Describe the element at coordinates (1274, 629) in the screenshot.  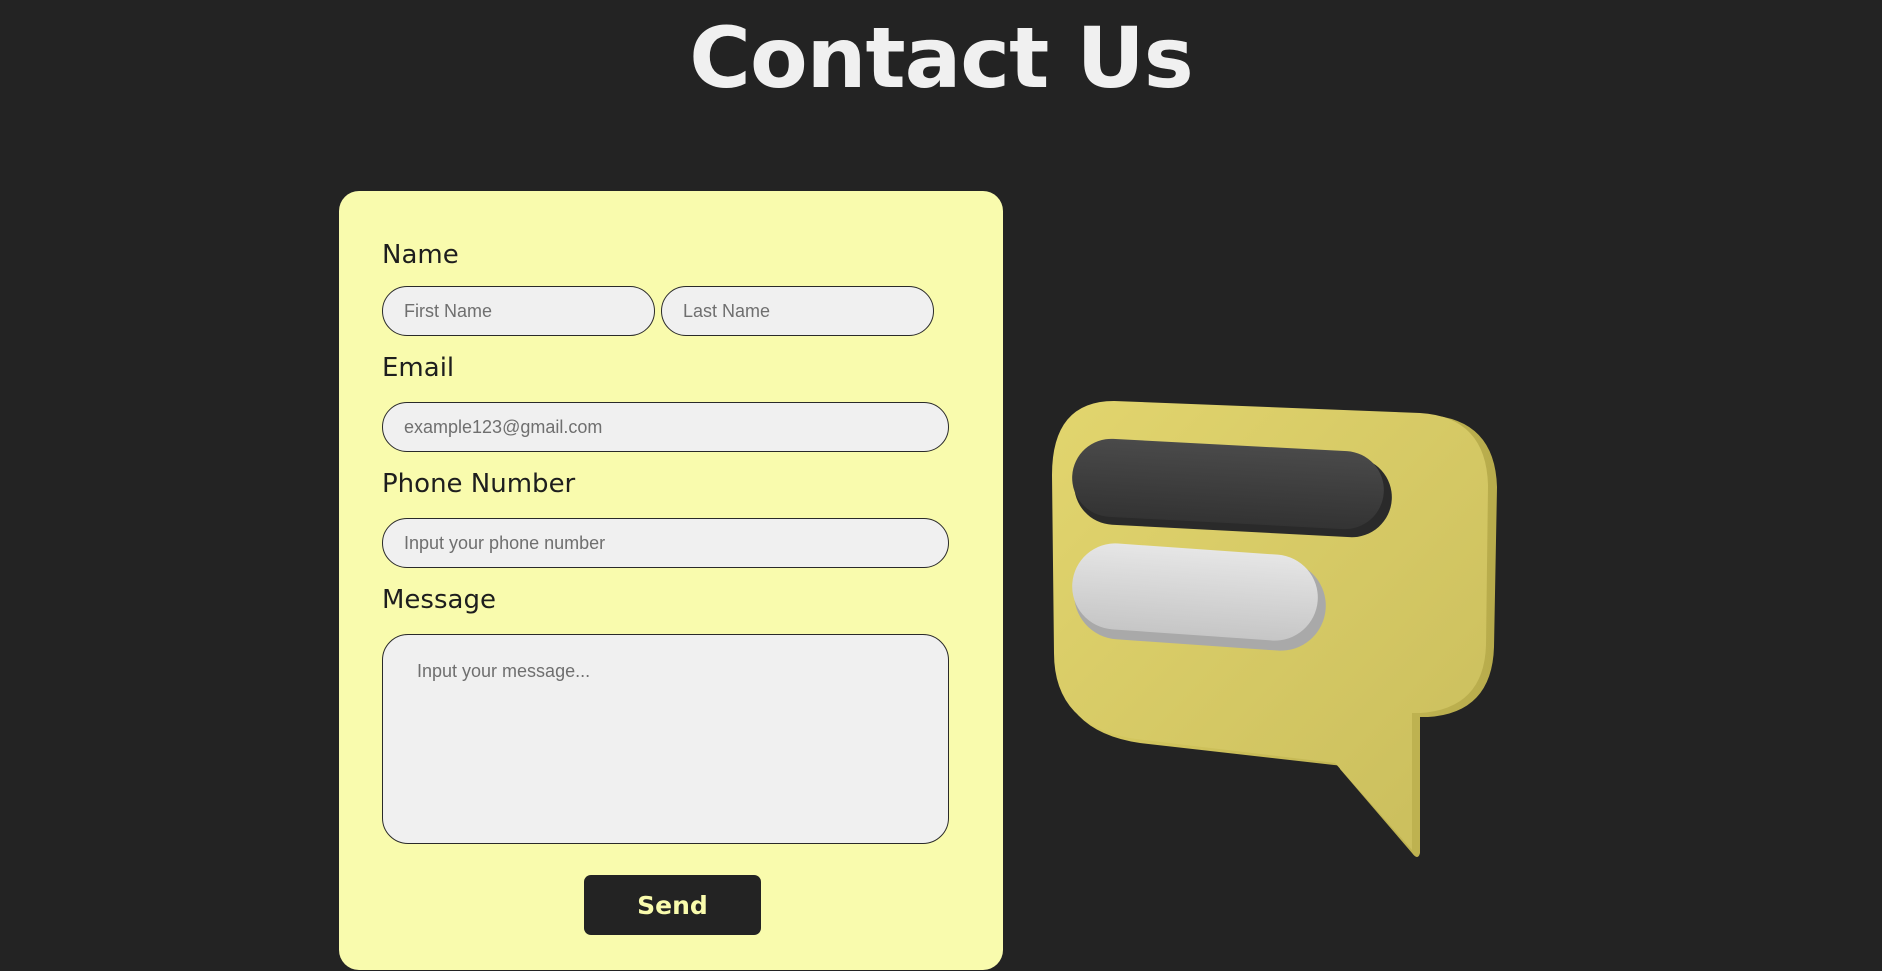
I see `chat-bubble-icon` at that location.